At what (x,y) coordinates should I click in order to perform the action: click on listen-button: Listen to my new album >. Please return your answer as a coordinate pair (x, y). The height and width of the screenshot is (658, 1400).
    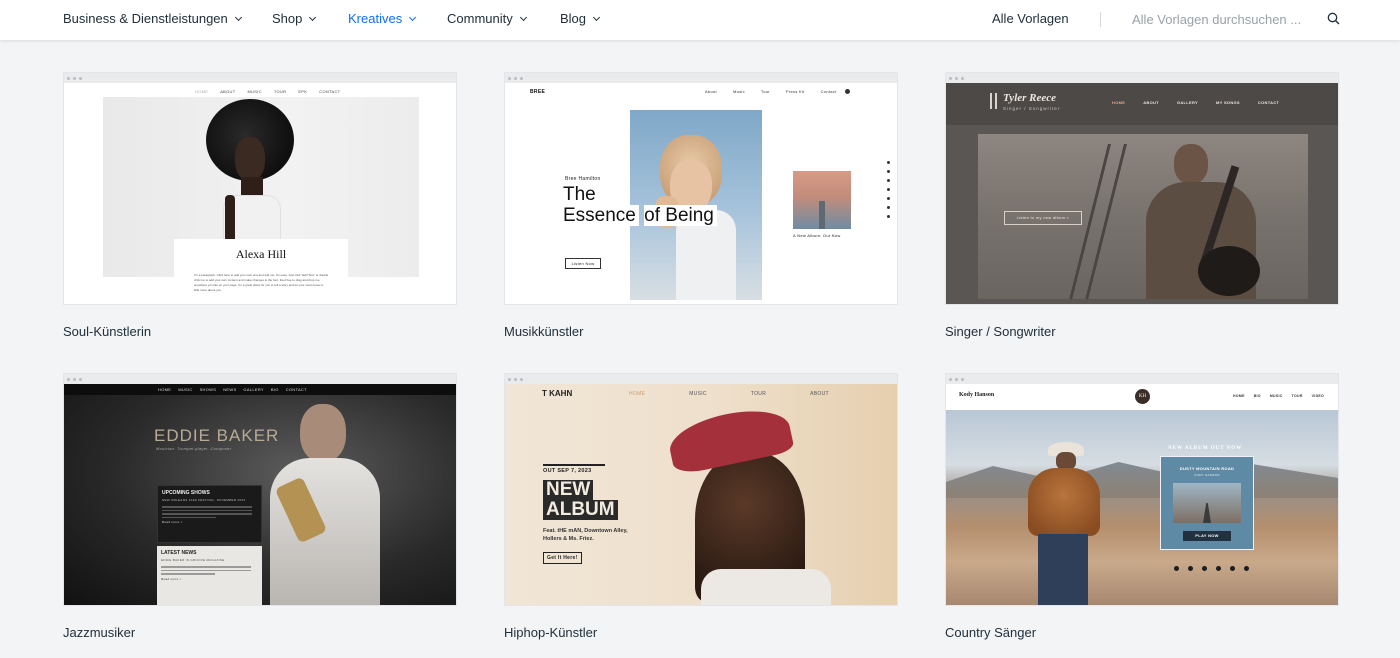
    Looking at the image, I should click on (1043, 218).